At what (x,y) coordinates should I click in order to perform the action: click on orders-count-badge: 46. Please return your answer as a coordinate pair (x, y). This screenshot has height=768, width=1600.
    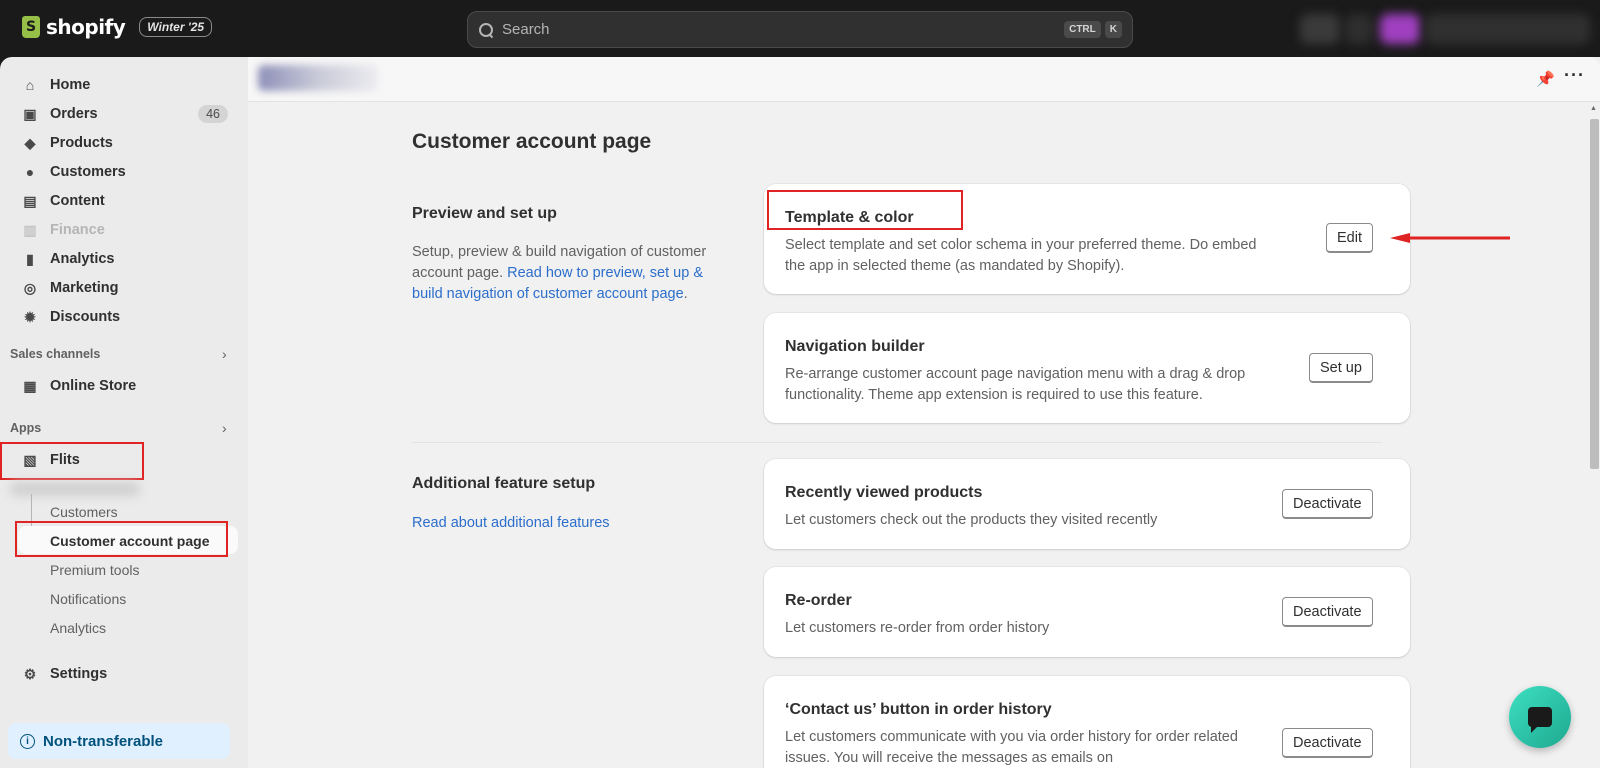
    Looking at the image, I should click on (213, 114).